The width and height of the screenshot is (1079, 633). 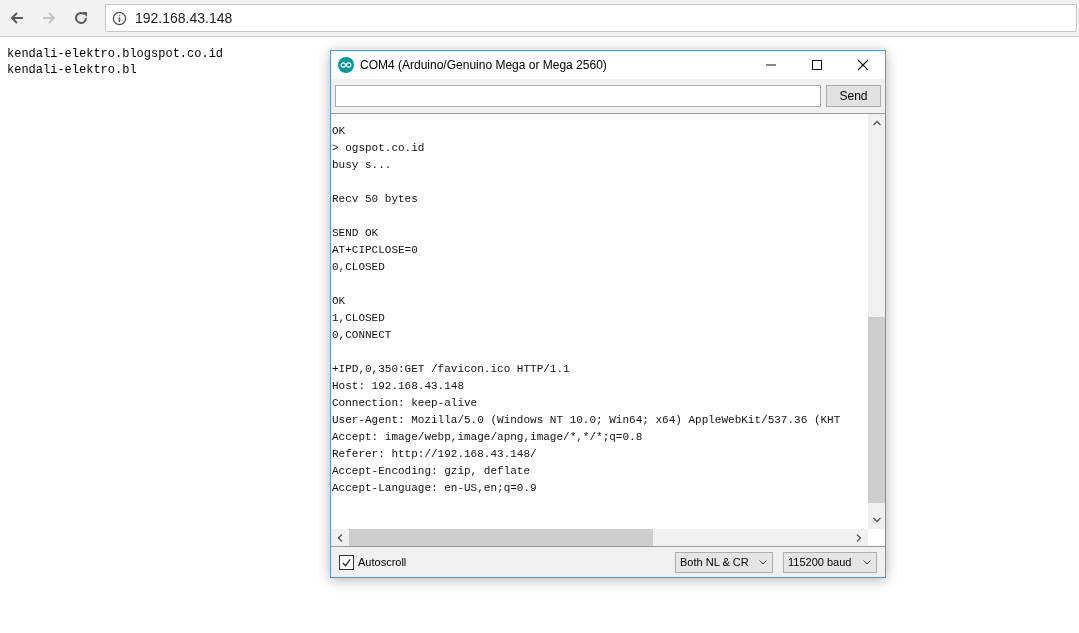 I want to click on scroll-left-icon, so click(x=340, y=537).